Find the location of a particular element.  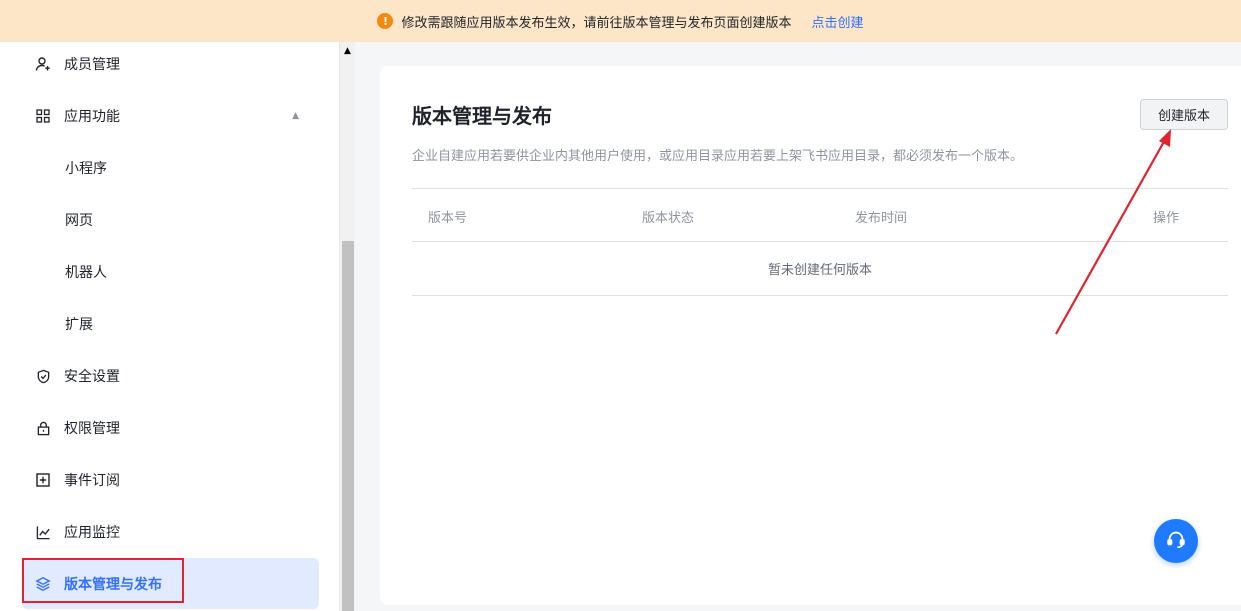

column-header-version: 版本号 is located at coordinates (448, 218).